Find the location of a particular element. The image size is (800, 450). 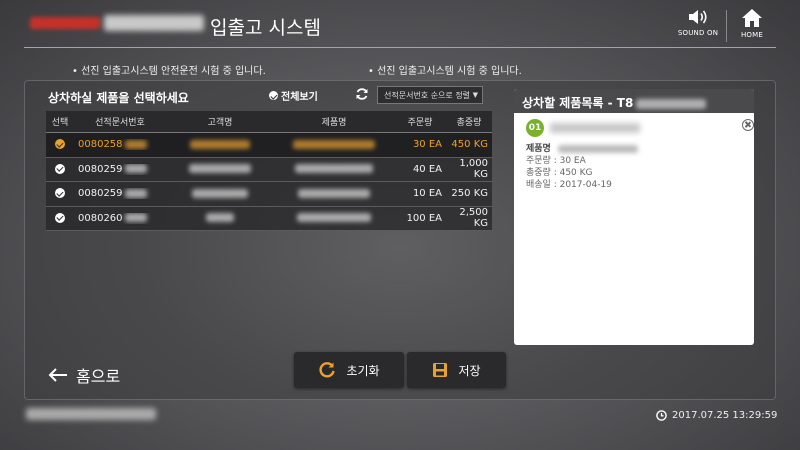

col-product: 제품명 is located at coordinates (334, 123).